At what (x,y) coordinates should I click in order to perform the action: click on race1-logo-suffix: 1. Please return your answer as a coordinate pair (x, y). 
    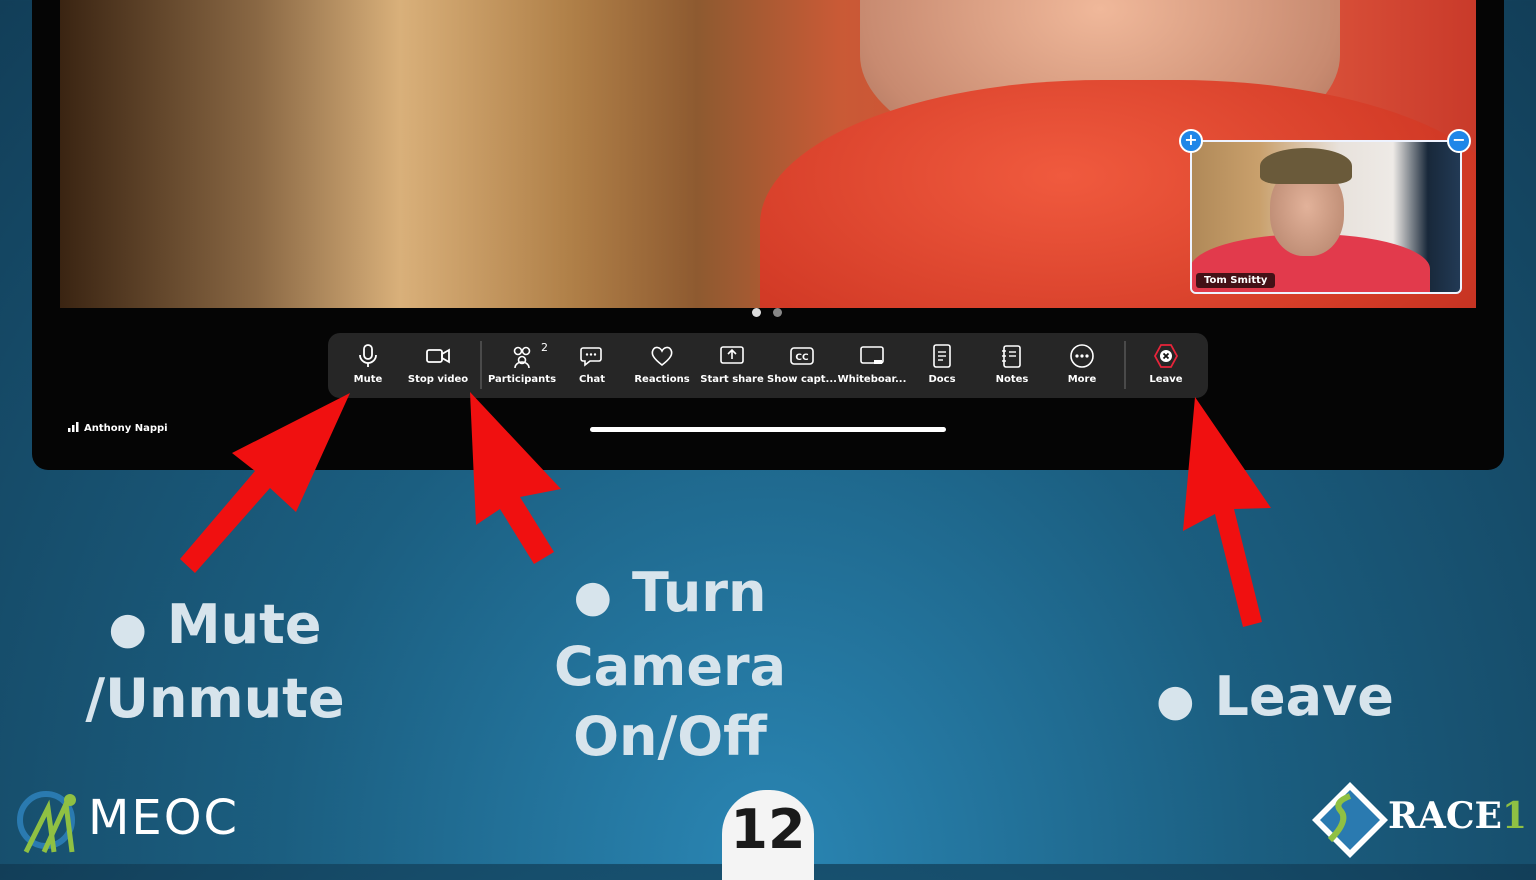
    Looking at the image, I should click on (1514, 816).